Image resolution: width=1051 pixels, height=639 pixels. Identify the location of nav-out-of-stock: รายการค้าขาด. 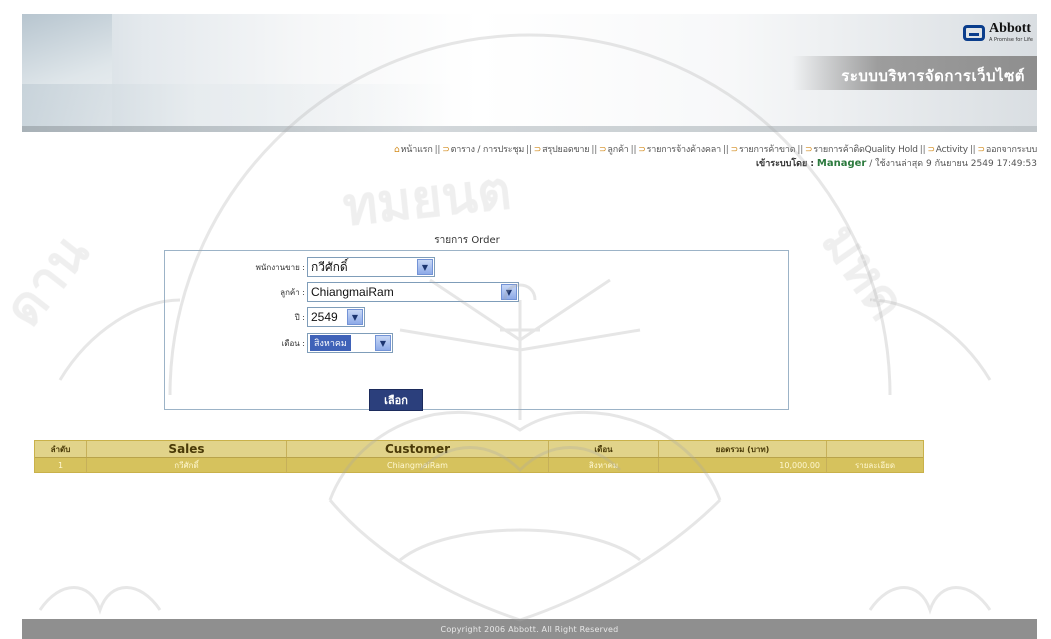
(767, 150).